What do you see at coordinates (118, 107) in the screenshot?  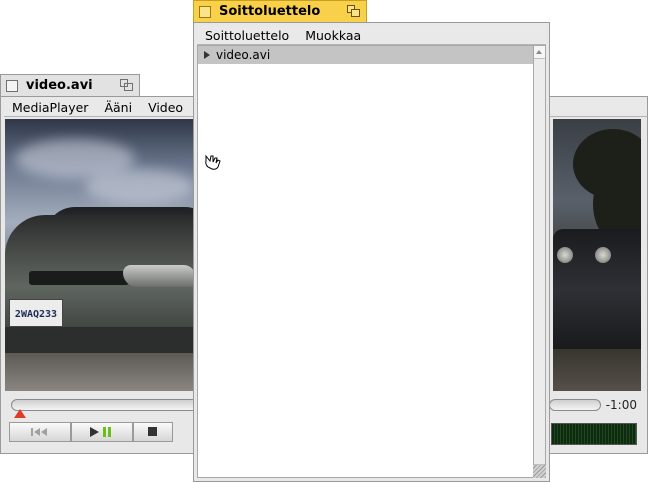 I see `menu-audio: Ääni` at bounding box center [118, 107].